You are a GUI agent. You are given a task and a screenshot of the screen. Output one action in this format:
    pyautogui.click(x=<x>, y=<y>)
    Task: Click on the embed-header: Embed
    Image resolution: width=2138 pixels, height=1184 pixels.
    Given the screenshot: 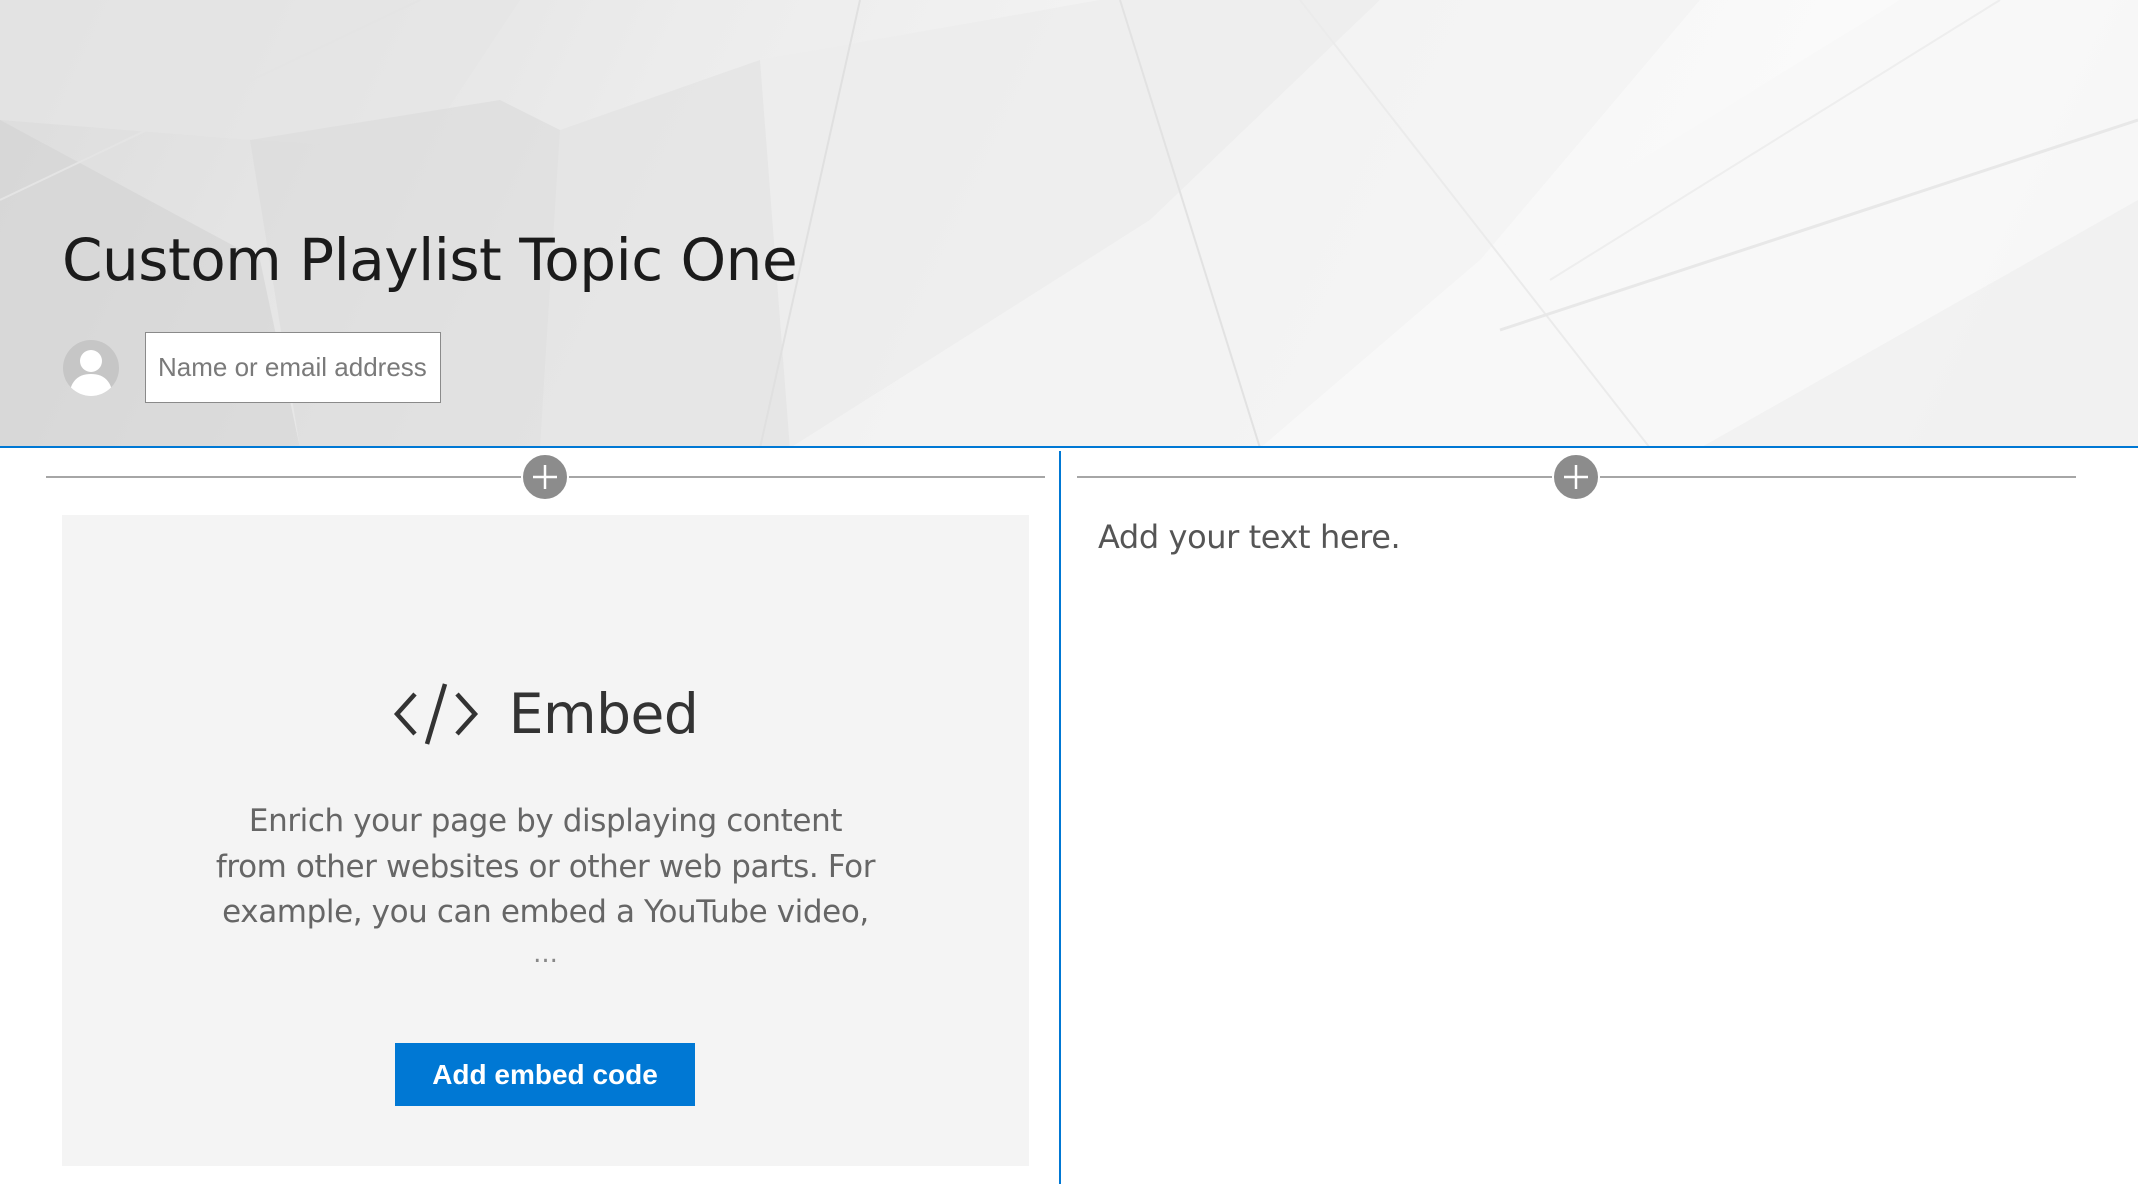 What is the action you would take?
    pyautogui.click(x=545, y=714)
    